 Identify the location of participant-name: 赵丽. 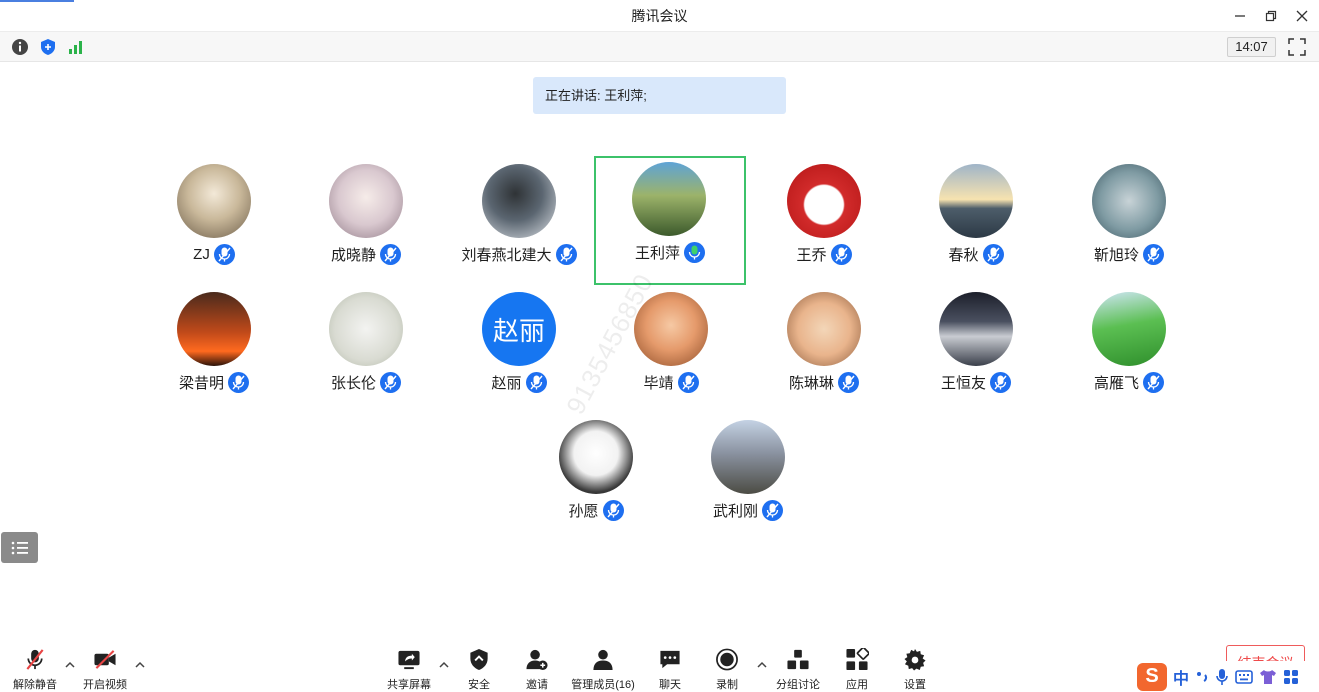
(506, 383).